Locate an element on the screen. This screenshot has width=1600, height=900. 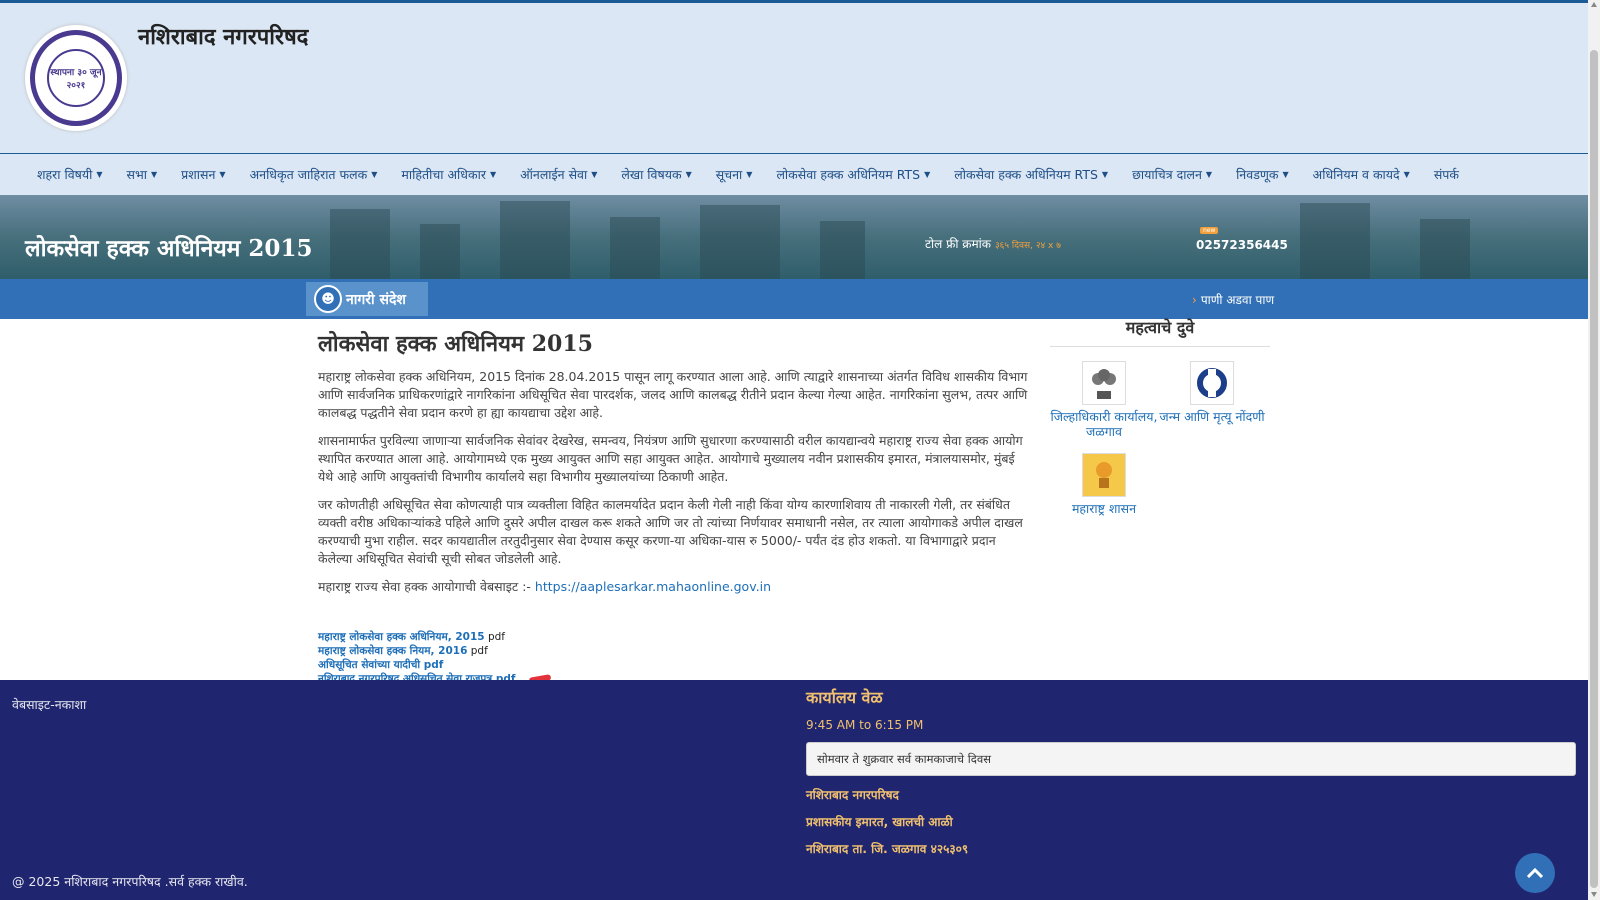
scroll-up-arrow-icon is located at coordinates (1594, 4).